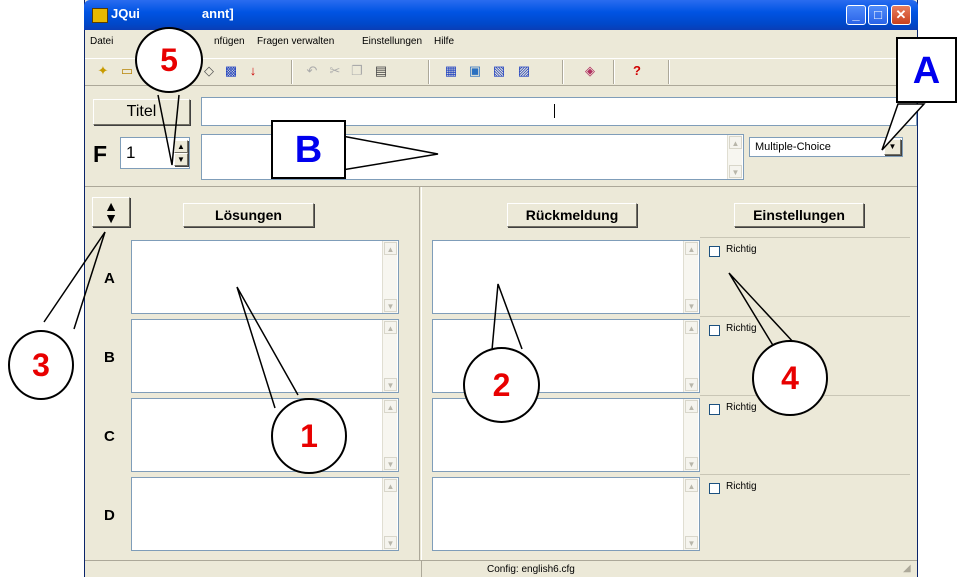 Image resolution: width=957 pixels, height=577 pixels. I want to click on callout-a: A, so click(926, 70).